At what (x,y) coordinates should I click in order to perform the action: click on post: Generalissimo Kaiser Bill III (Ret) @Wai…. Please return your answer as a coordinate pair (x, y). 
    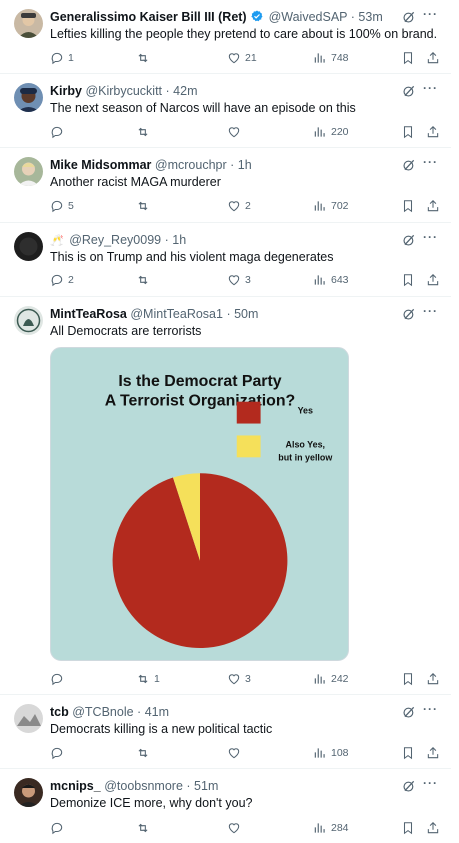
    Looking at the image, I should click on (225, 37).